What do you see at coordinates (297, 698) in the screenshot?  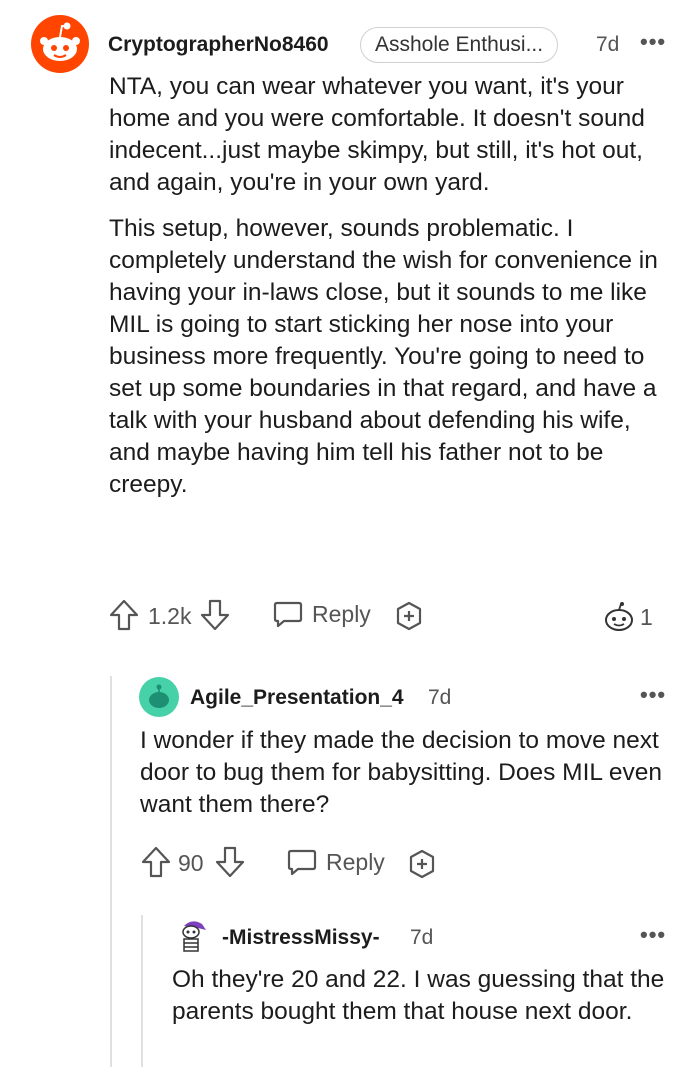 I see `comment-username: Agile_Presentation_4` at bounding box center [297, 698].